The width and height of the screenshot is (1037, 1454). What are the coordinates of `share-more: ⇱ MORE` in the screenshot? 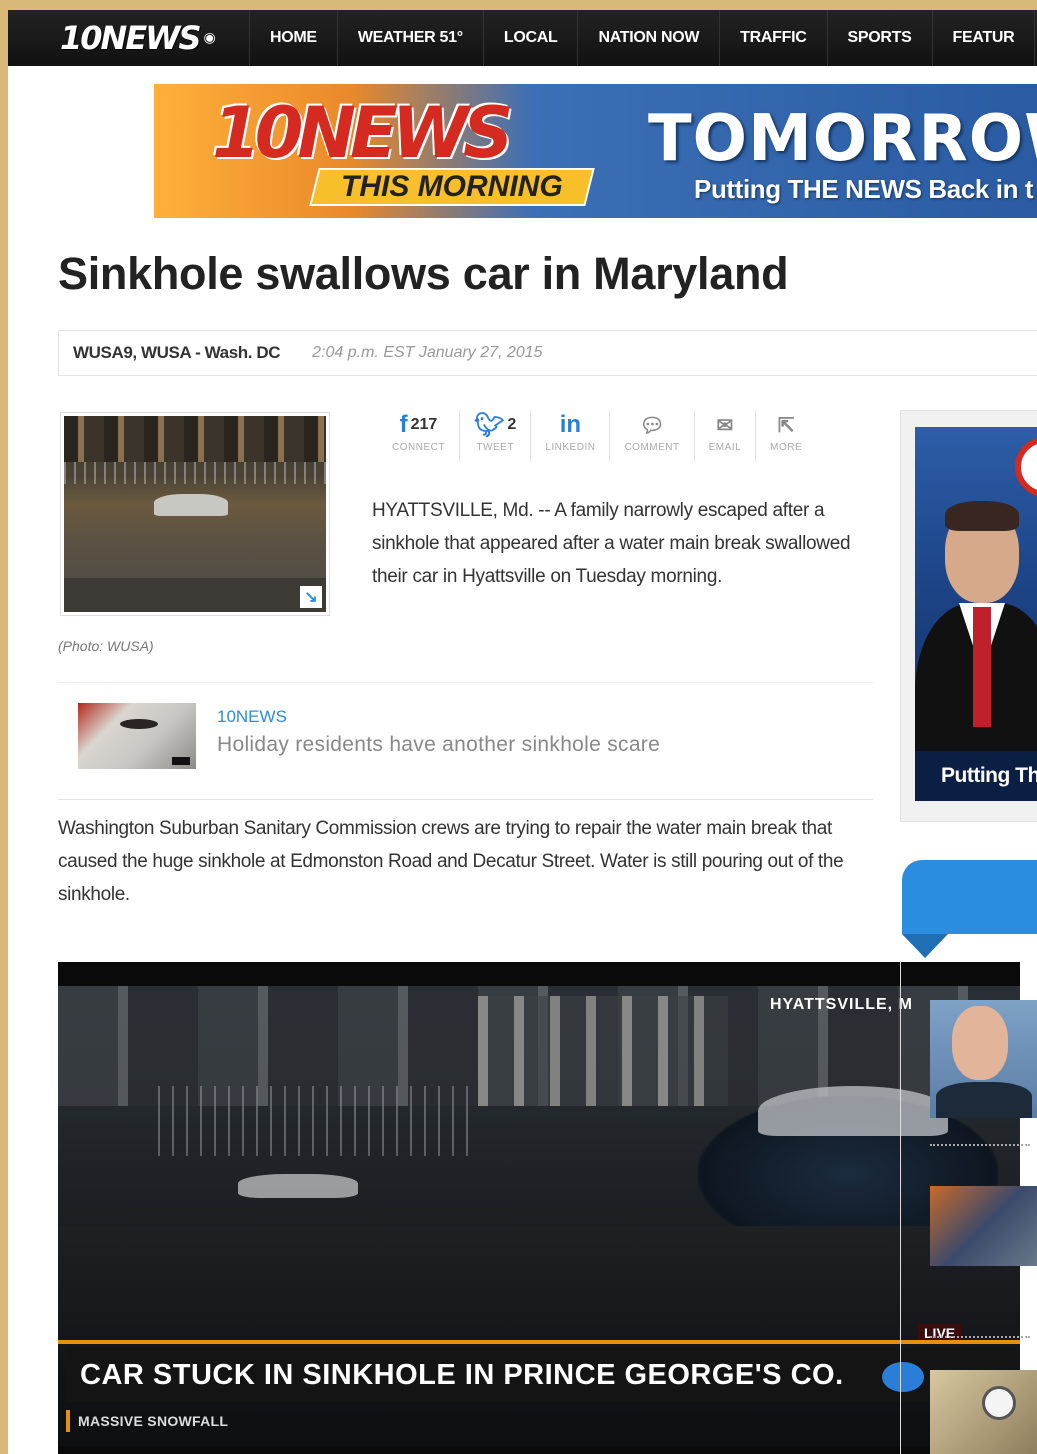 It's located at (786, 436).